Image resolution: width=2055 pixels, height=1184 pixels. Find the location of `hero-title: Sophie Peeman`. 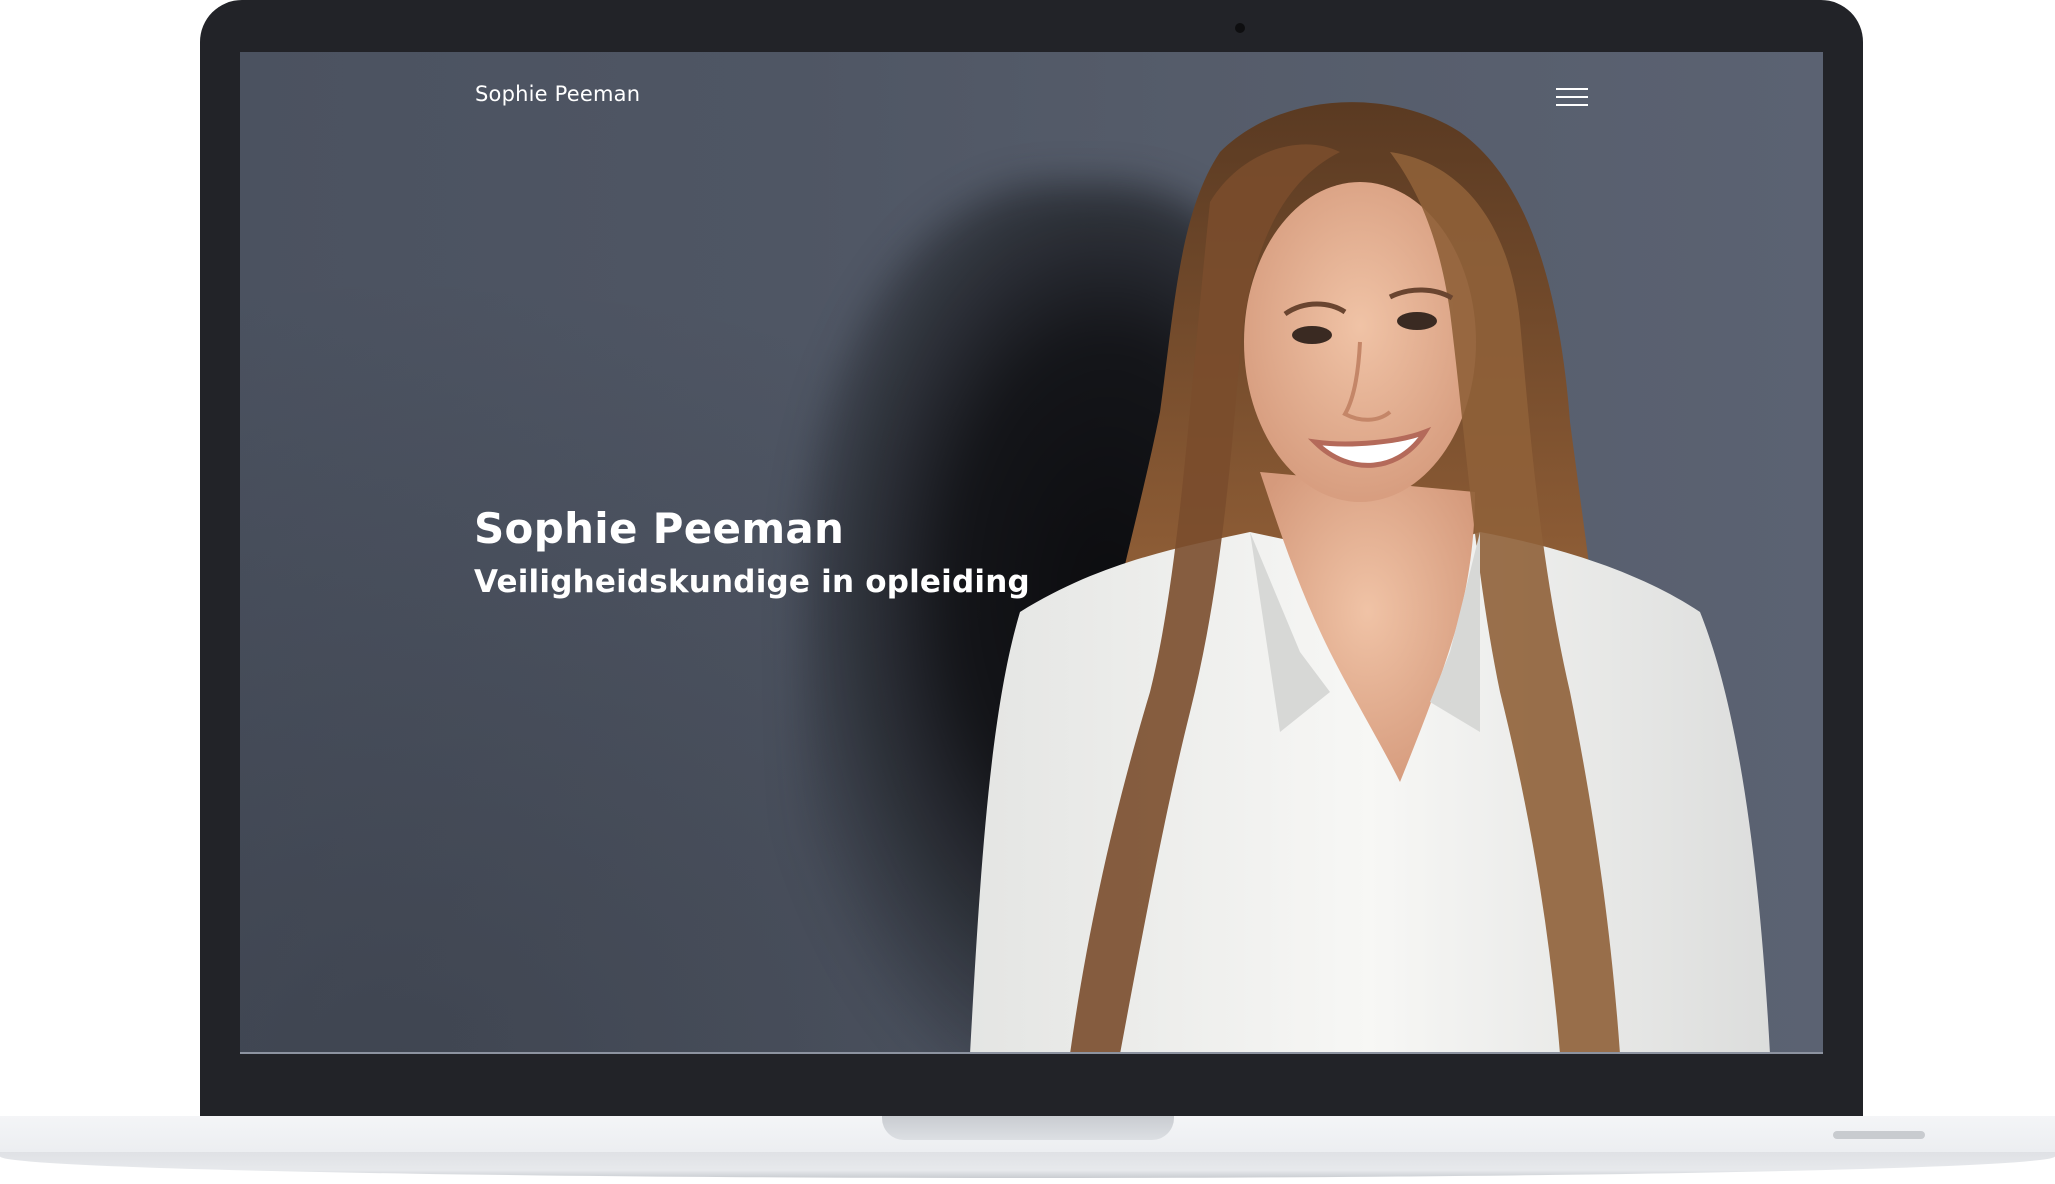

hero-title: Sophie Peeman is located at coordinates (659, 528).